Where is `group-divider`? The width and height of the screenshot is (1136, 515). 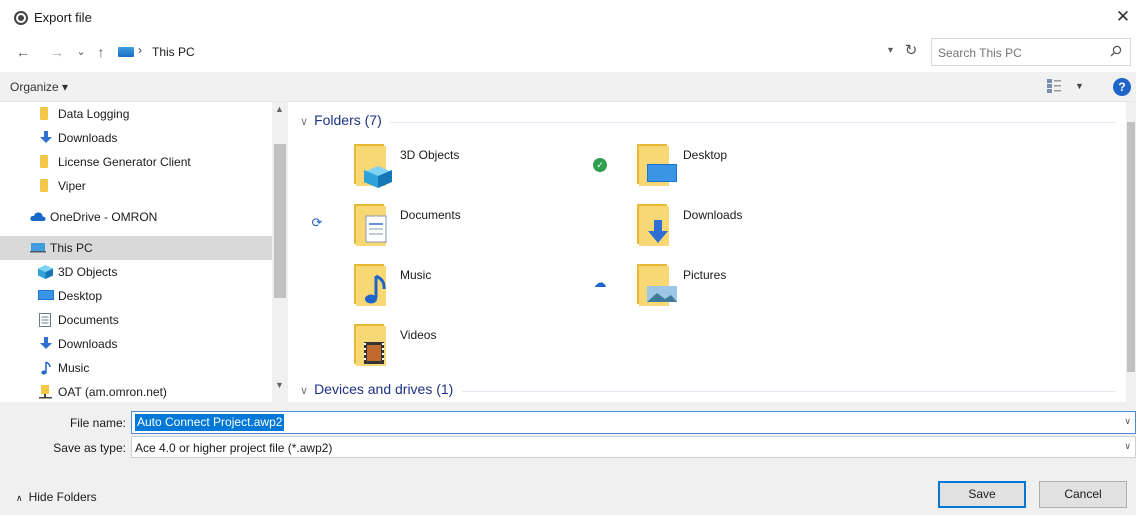
group-divider is located at coordinates (789, 391).